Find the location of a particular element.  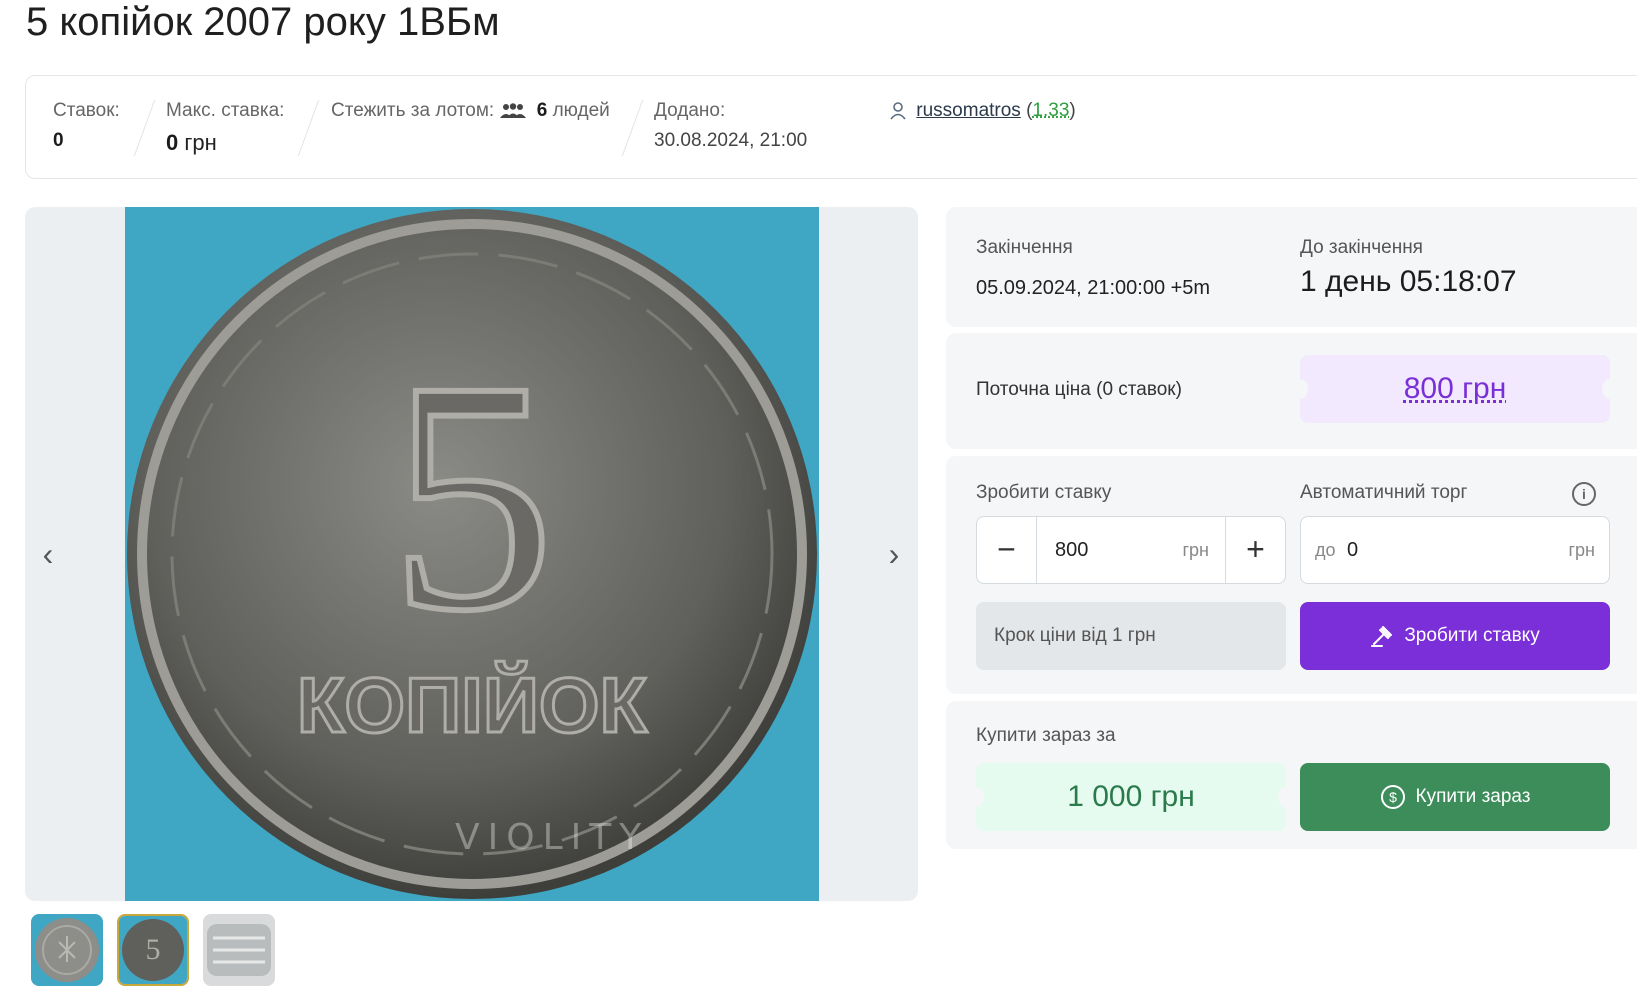

current-price-chip: 800 грн is located at coordinates (1455, 389).